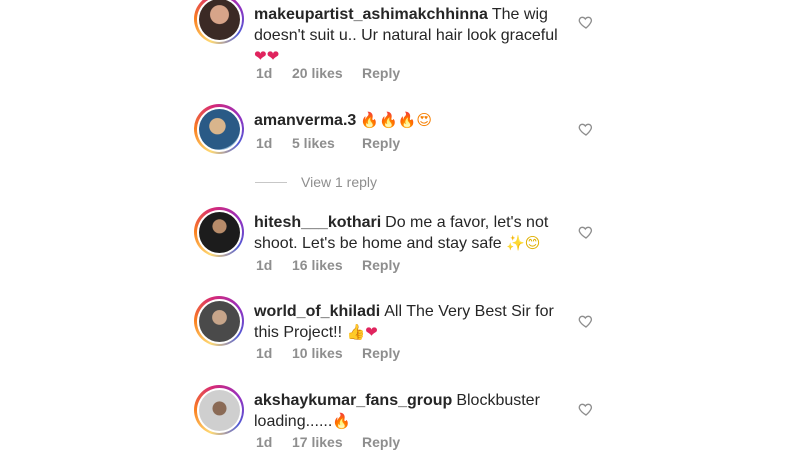 This screenshot has width=800, height=457. I want to click on comment-likes: 10 likes, so click(327, 353).